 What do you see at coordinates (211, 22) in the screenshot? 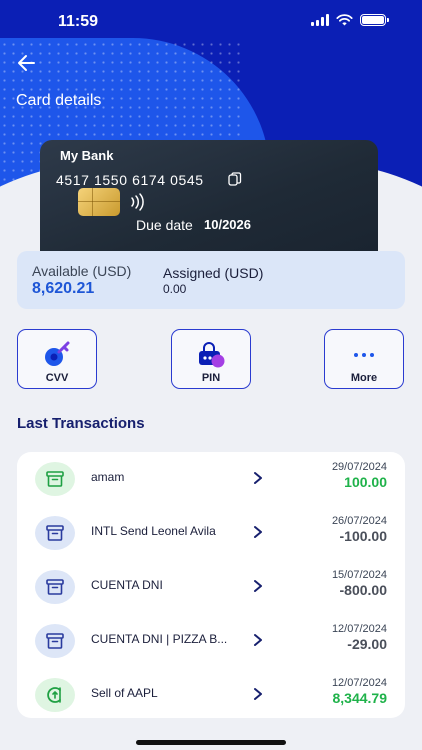
I see `status-bar: 11:59` at bounding box center [211, 22].